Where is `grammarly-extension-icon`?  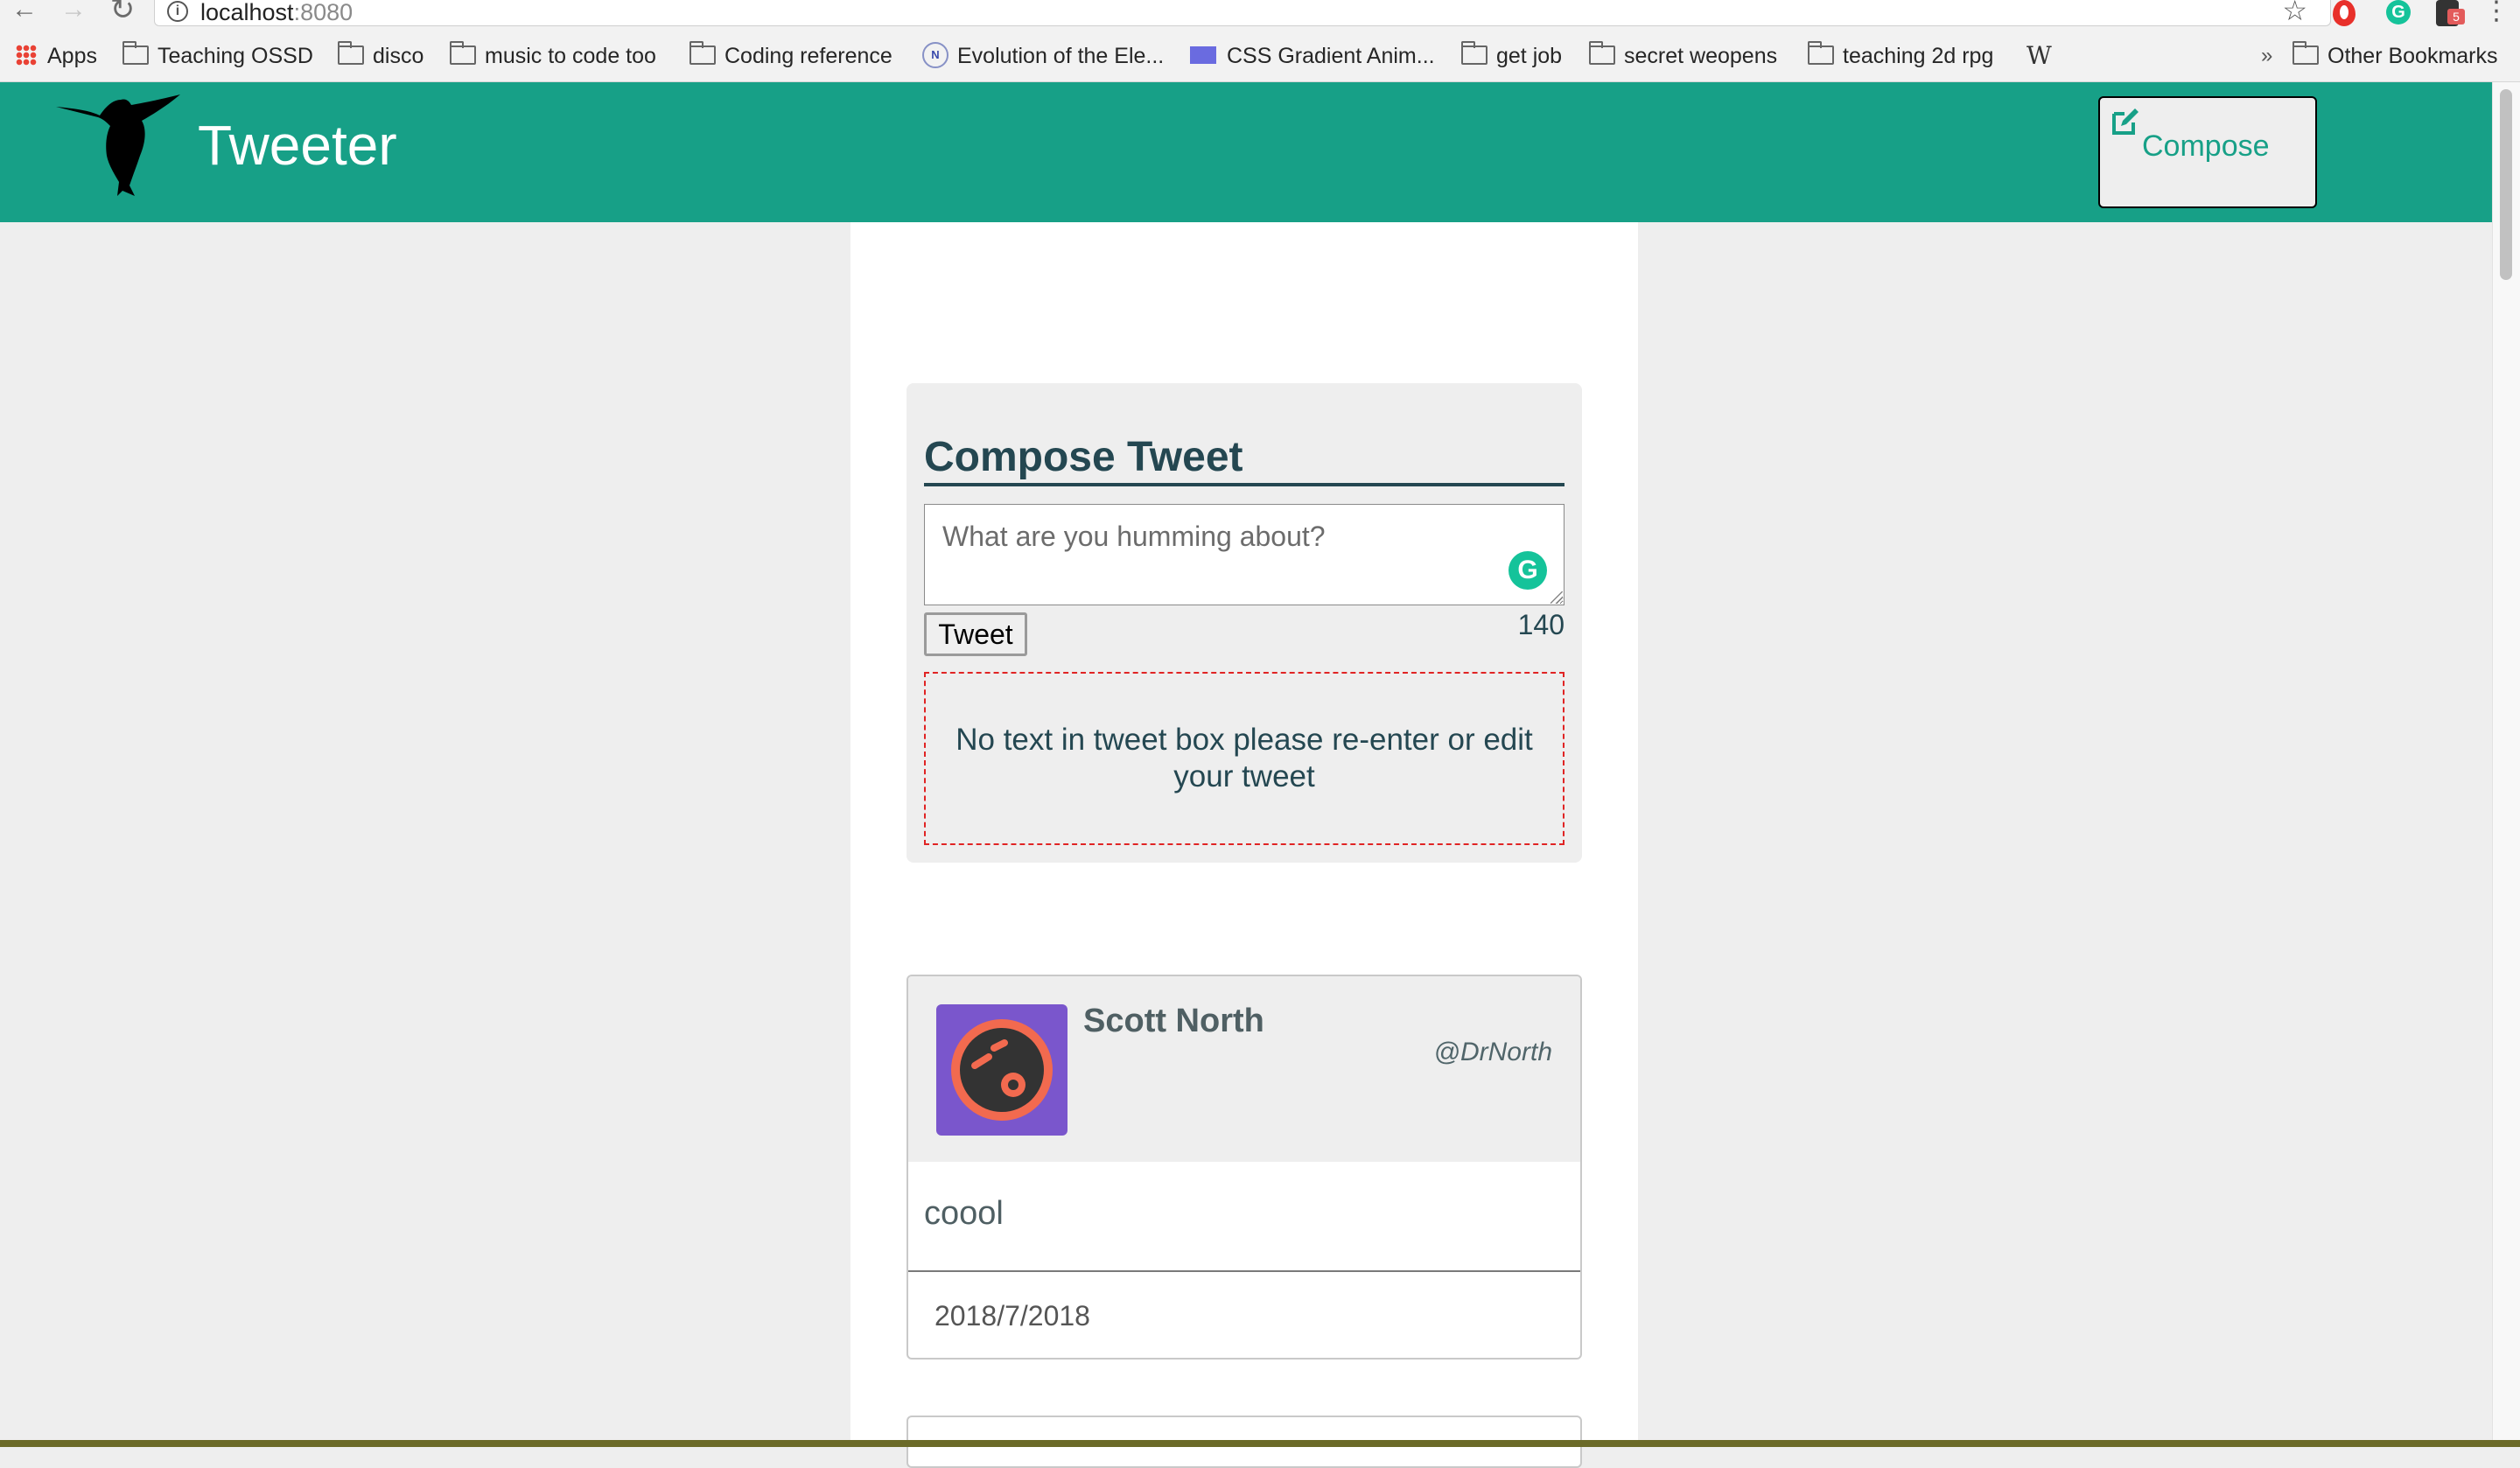 grammarly-extension-icon is located at coordinates (2398, 12).